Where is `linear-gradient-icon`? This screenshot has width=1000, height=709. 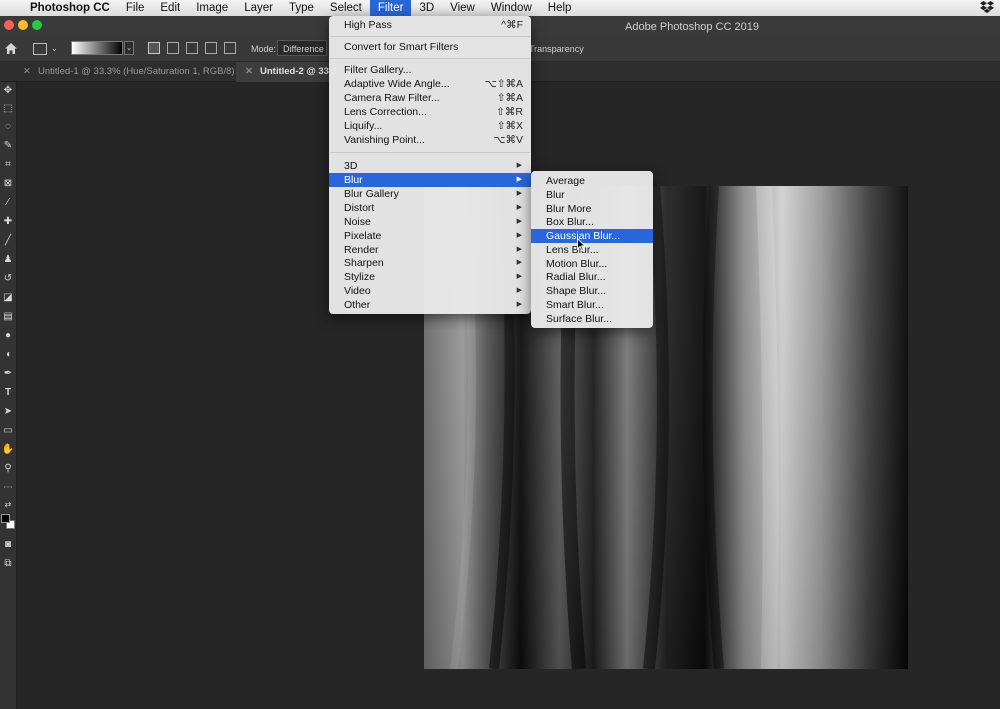
linear-gradient-icon is located at coordinates (154, 48).